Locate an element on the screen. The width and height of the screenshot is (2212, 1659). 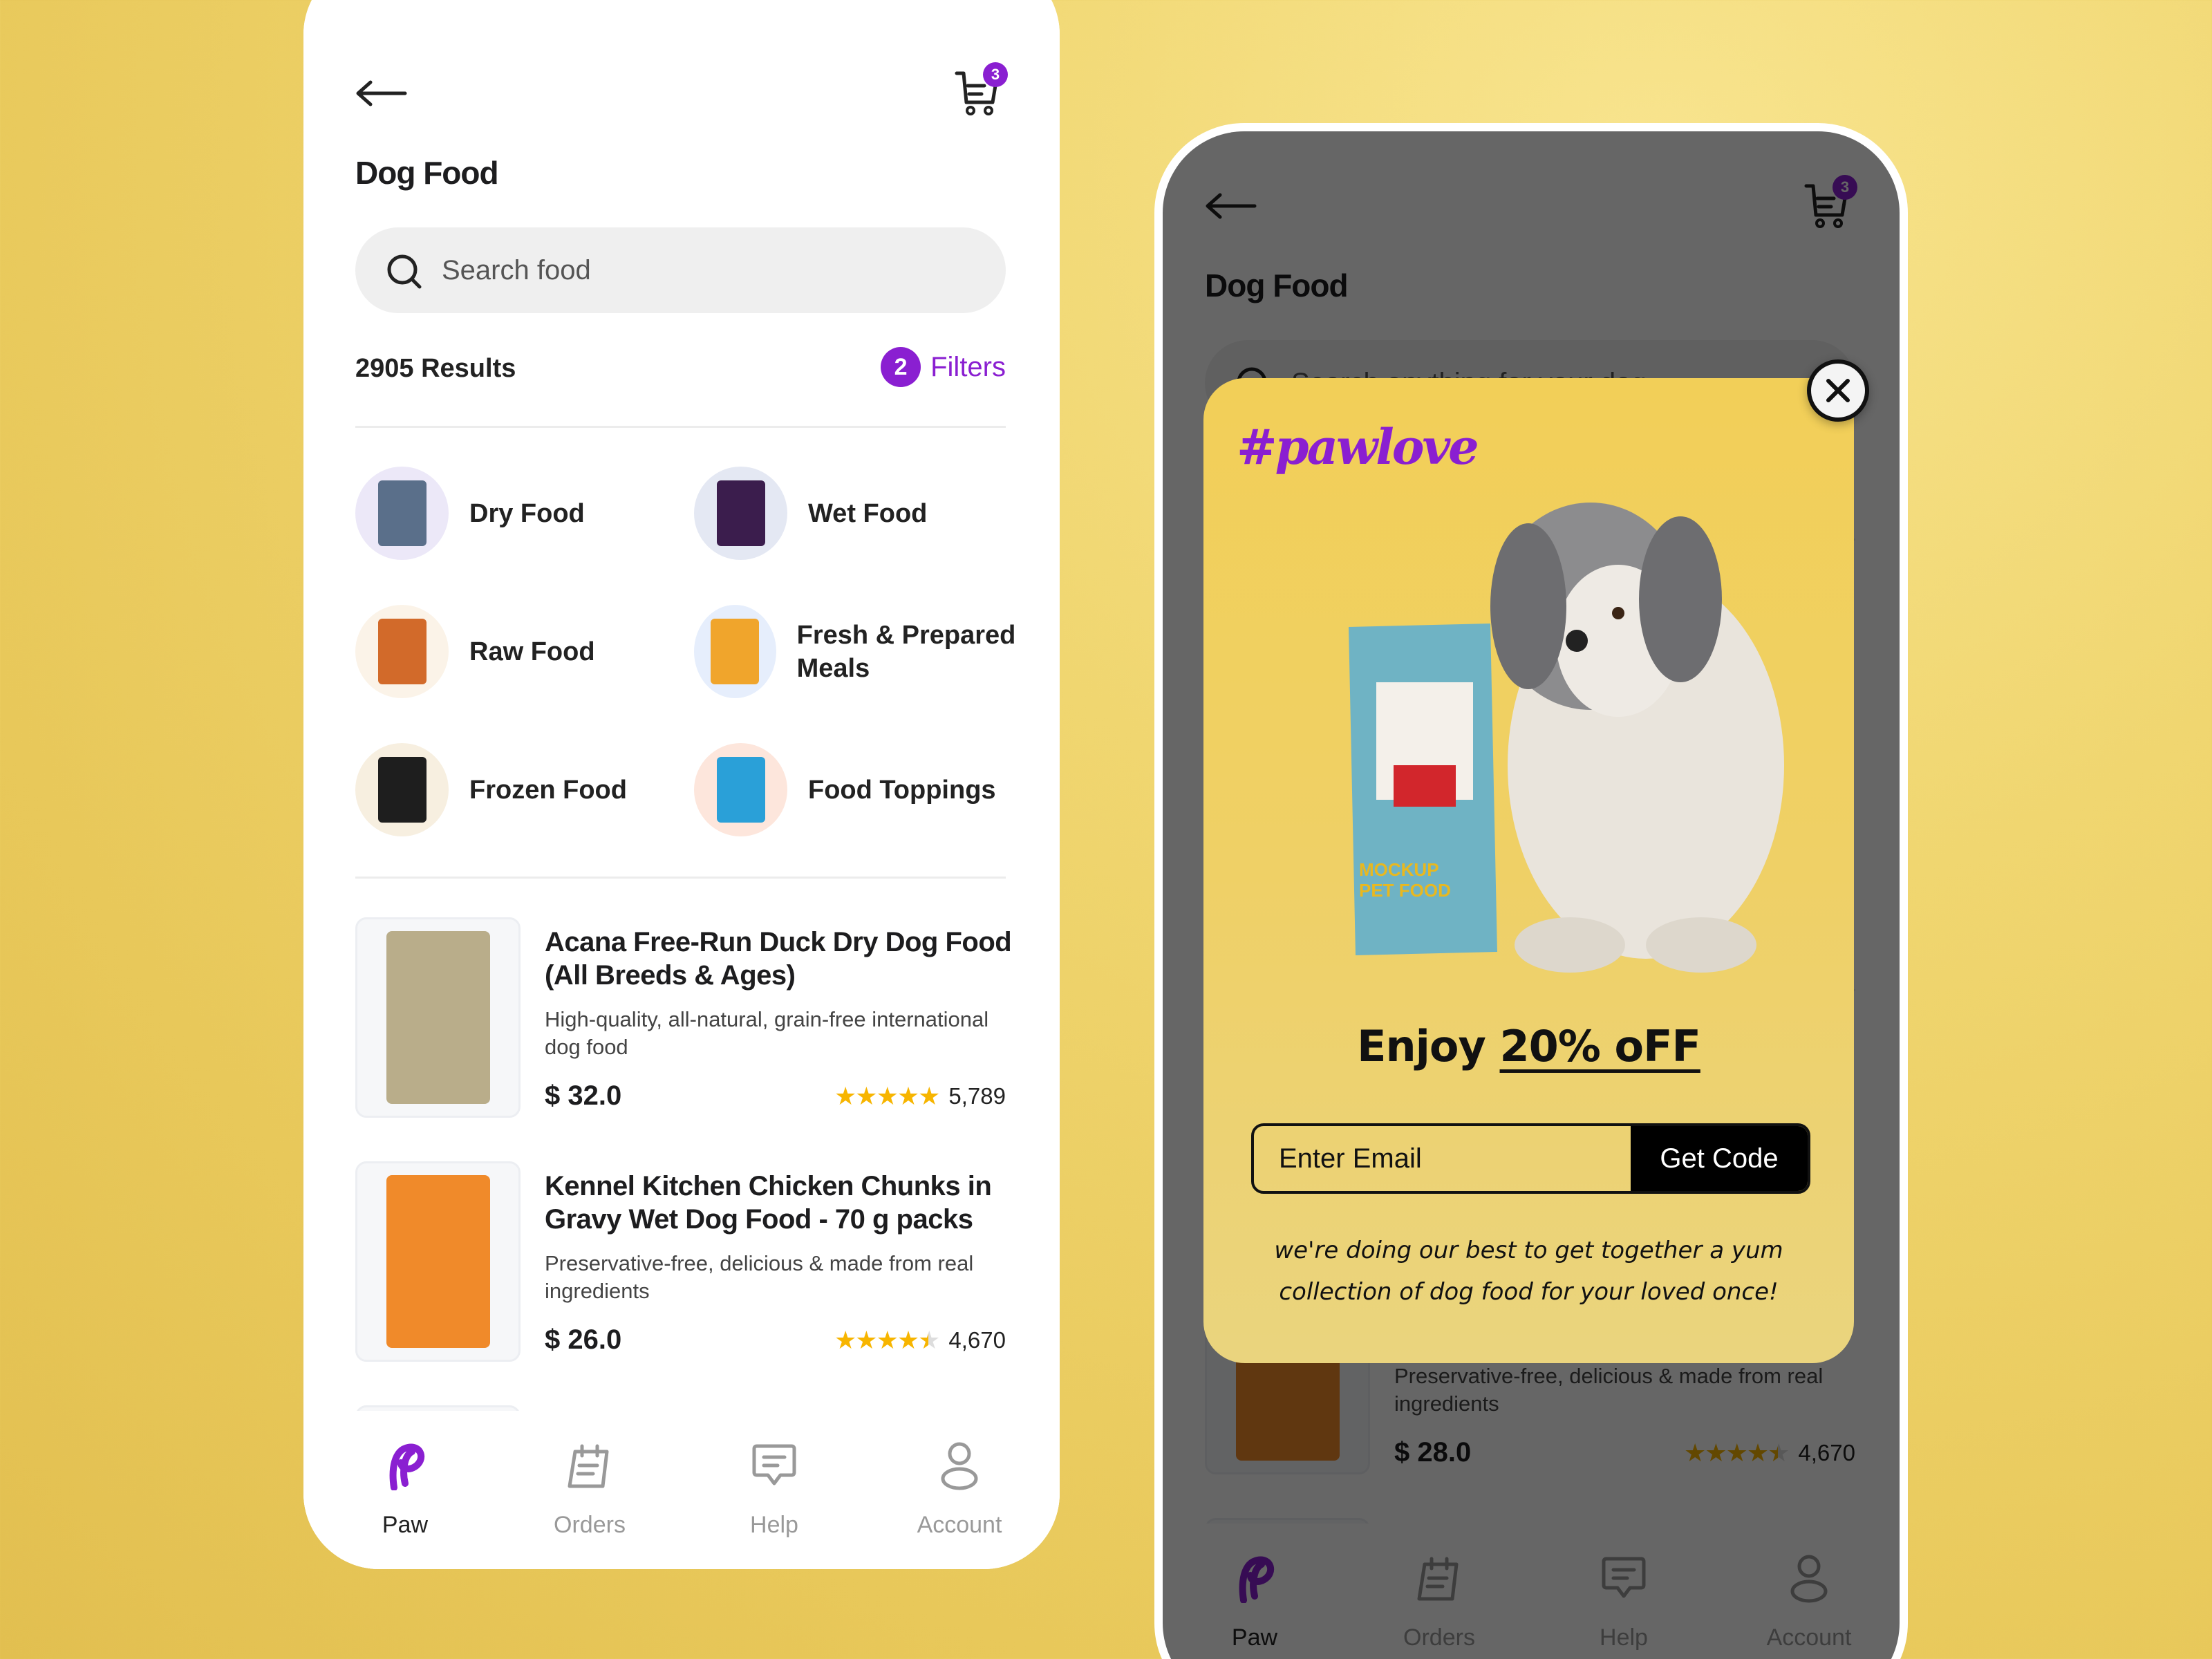
review-count: 4,670 is located at coordinates (977, 1340).